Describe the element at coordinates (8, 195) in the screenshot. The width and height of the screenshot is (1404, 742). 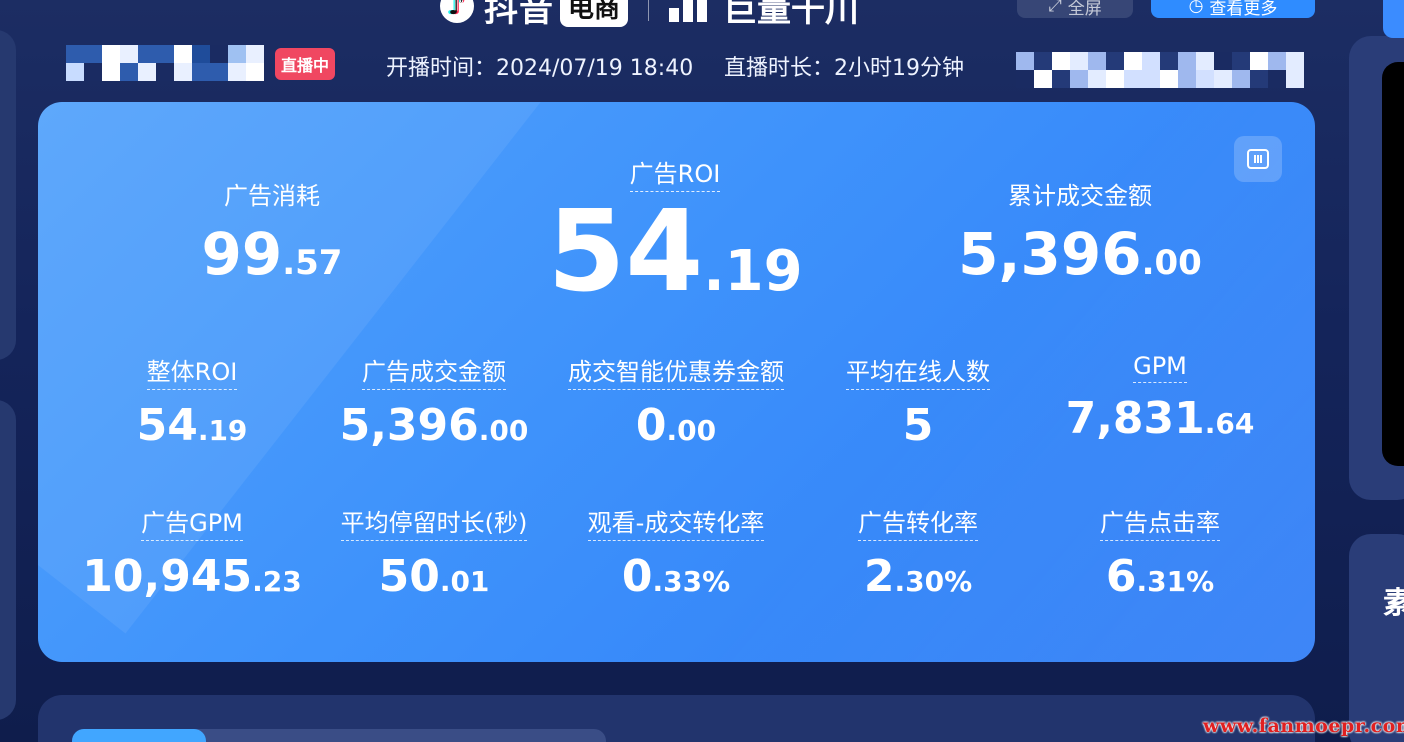
I see `left-side-panel-top` at that location.